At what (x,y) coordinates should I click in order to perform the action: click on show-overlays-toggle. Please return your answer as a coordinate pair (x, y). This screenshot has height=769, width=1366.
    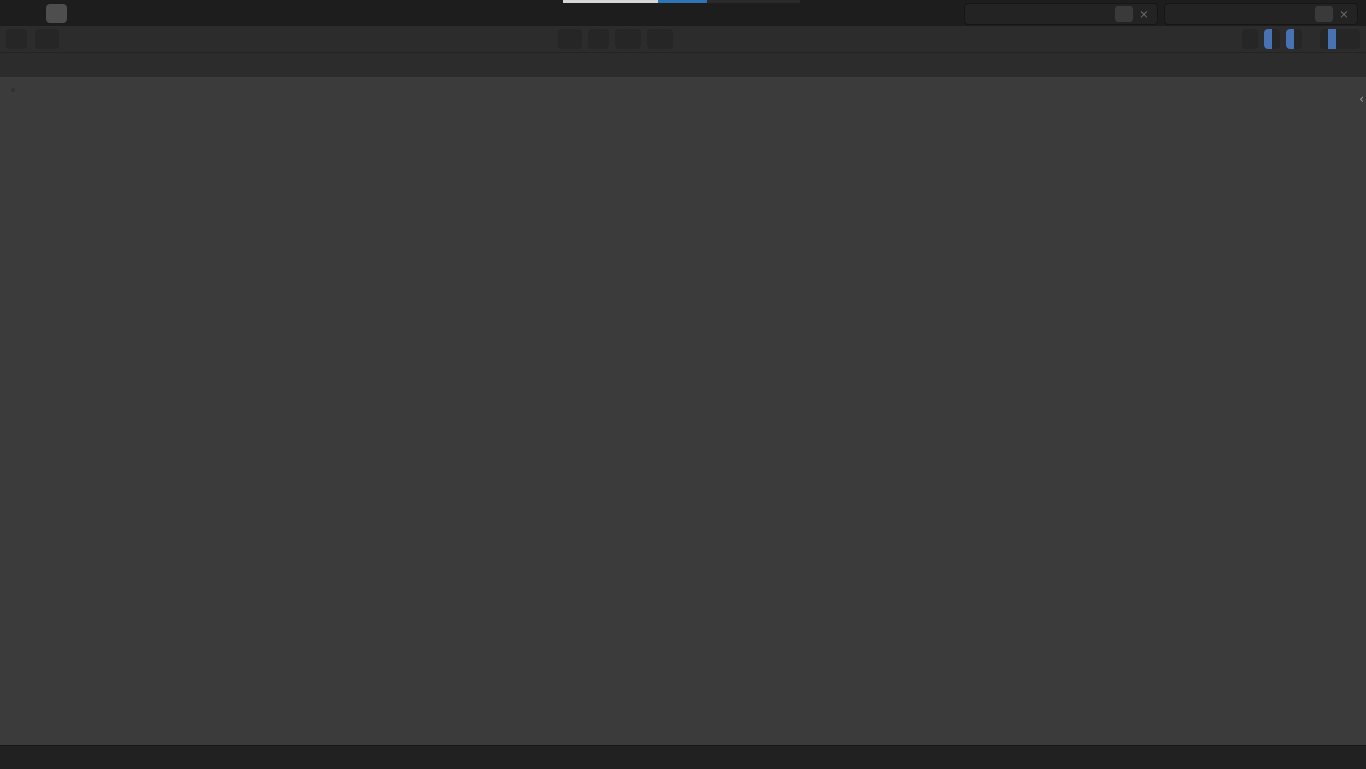
    Looking at the image, I should click on (1290, 39).